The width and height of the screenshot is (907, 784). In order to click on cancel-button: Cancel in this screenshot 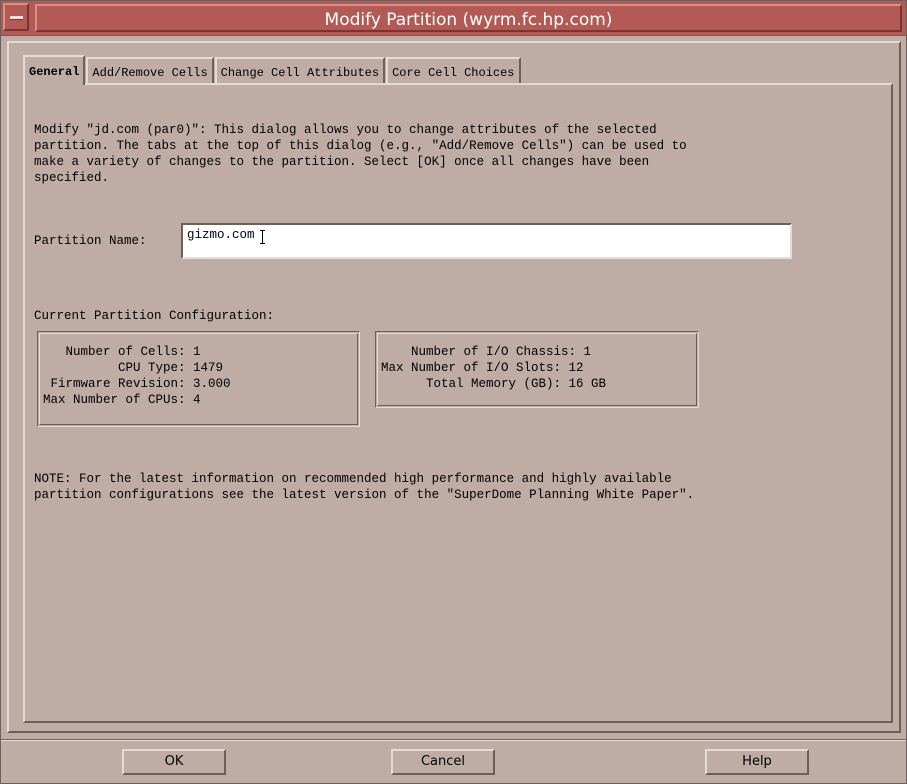, I will do `click(443, 762)`.